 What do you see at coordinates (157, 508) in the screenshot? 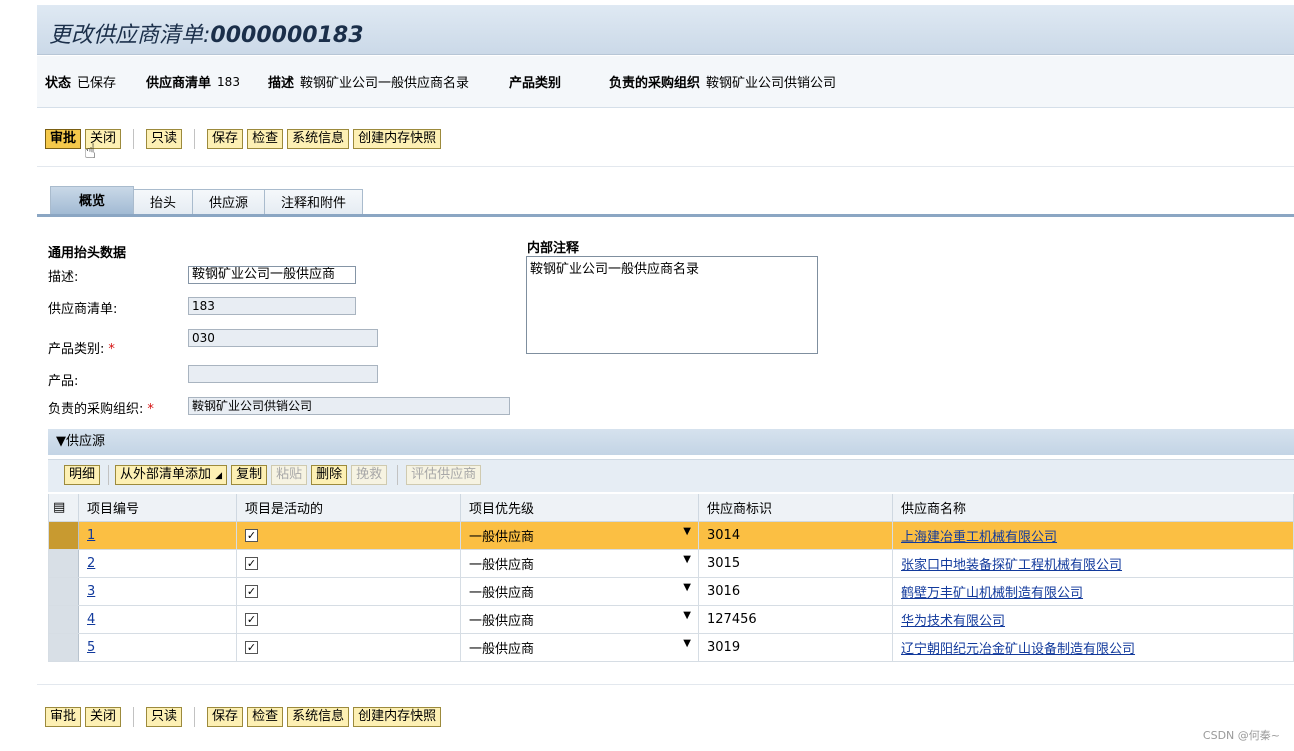
I see `column-item-no: 项目编号` at bounding box center [157, 508].